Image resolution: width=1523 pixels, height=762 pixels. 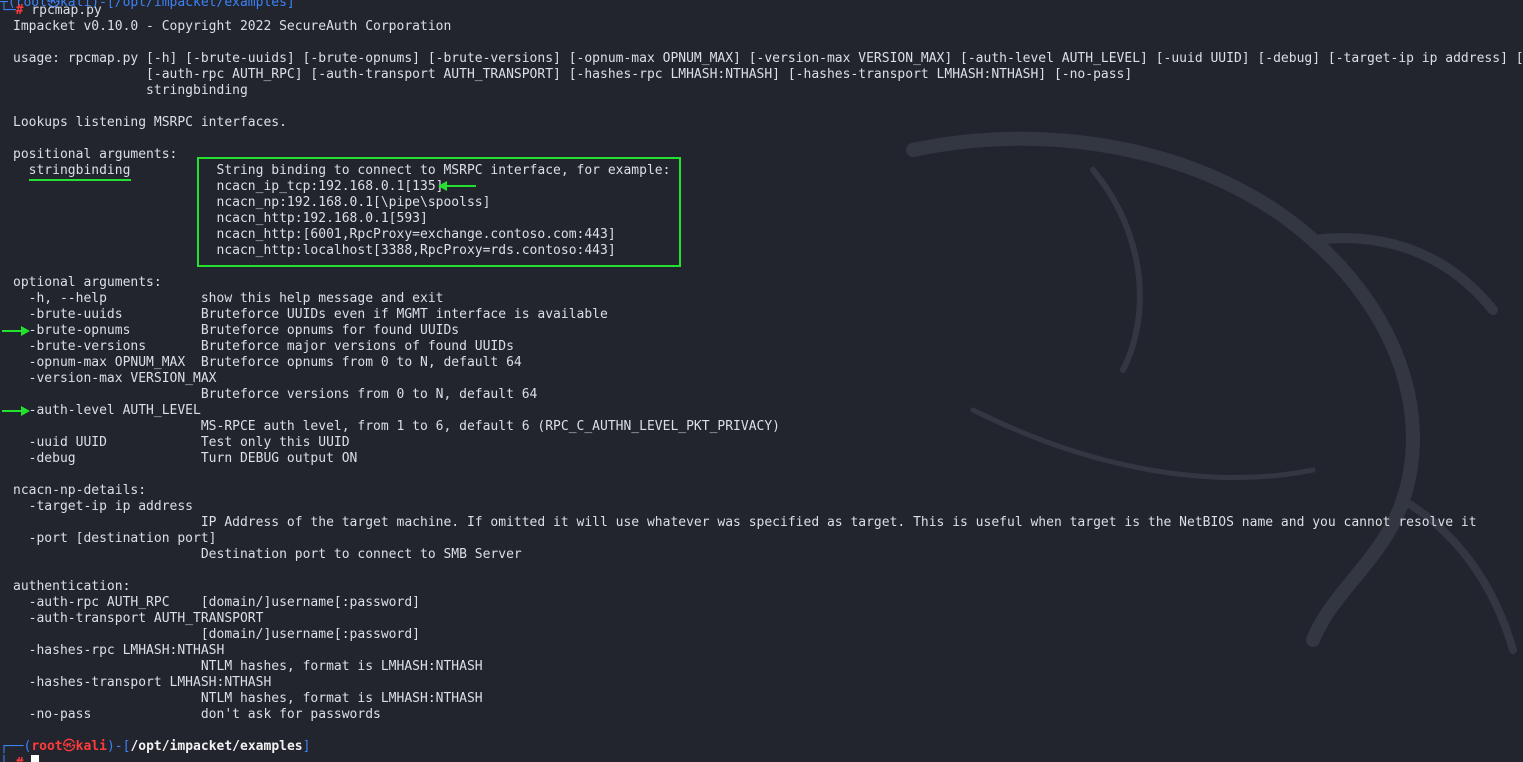 I want to click on stringbinding-underline, so click(x=80, y=180).